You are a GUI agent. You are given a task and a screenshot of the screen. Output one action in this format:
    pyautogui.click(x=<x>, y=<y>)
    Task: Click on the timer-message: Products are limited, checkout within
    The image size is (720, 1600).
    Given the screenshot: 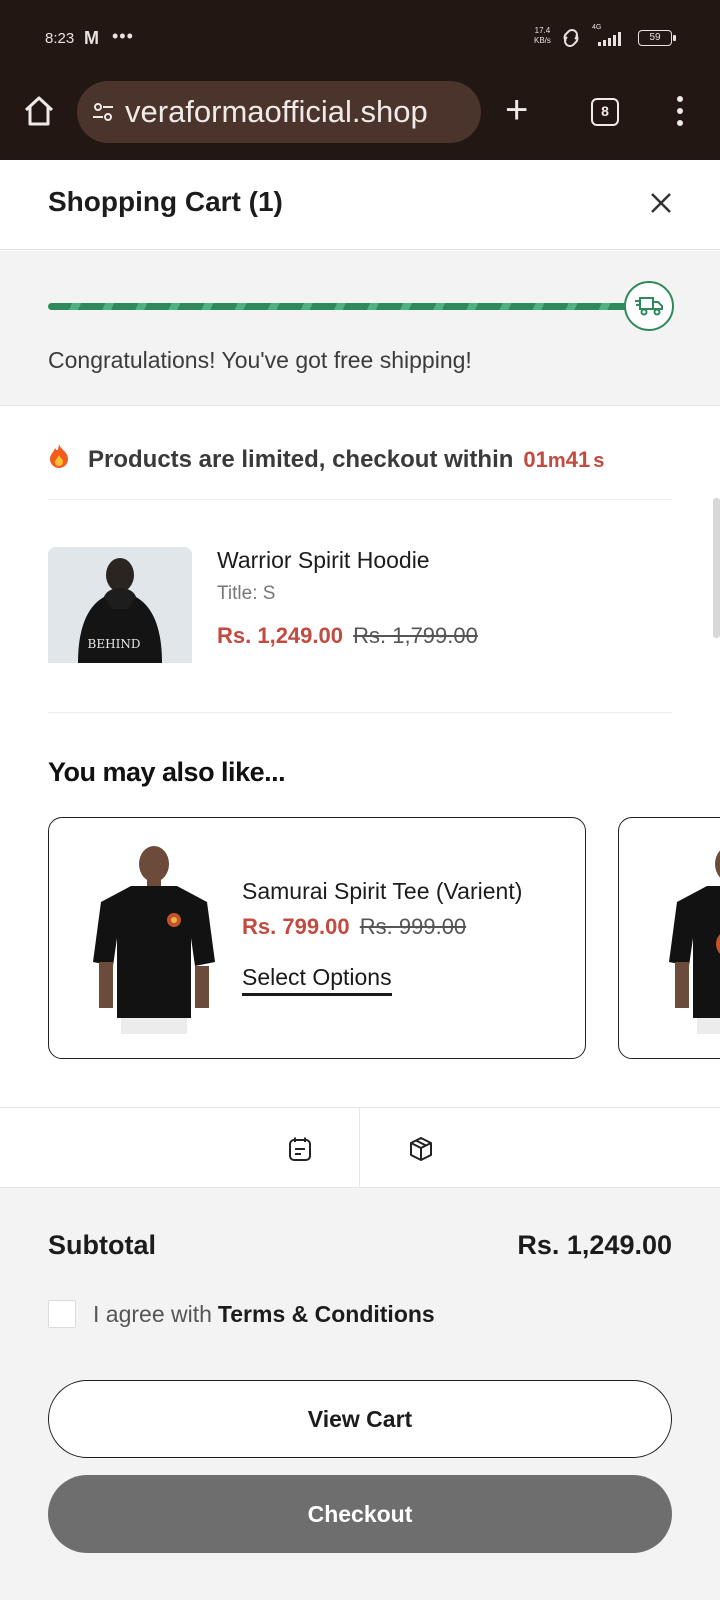 What is the action you would take?
    pyautogui.click(x=301, y=459)
    